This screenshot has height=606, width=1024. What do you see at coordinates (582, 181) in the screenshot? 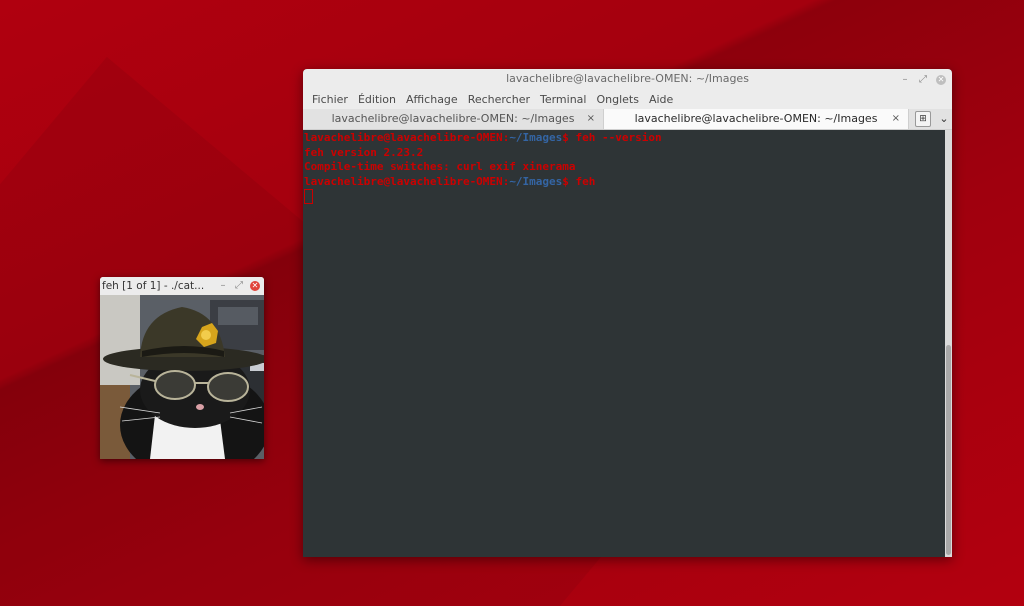
I see `command-text: feh` at bounding box center [582, 181].